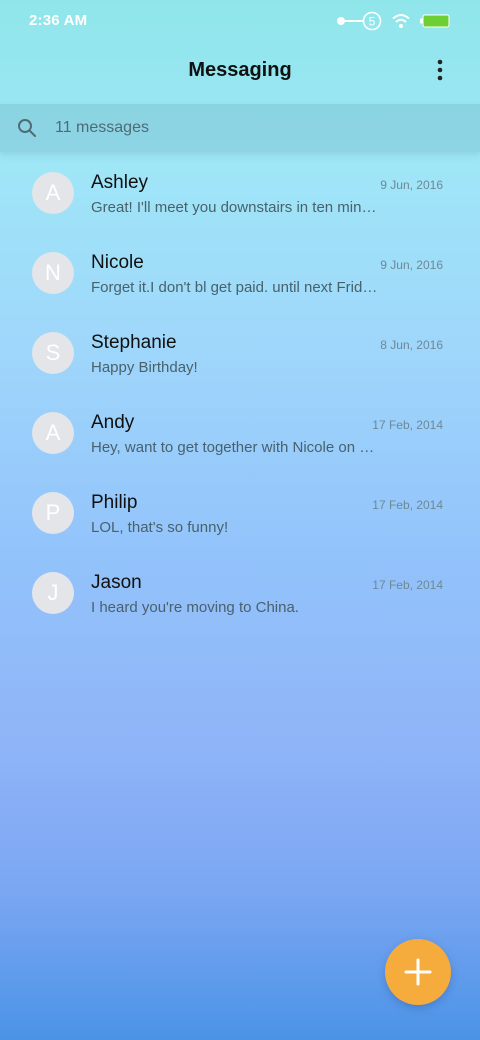 This screenshot has height=1040, width=480. What do you see at coordinates (114, 502) in the screenshot?
I see `contact-name: Philip` at bounding box center [114, 502].